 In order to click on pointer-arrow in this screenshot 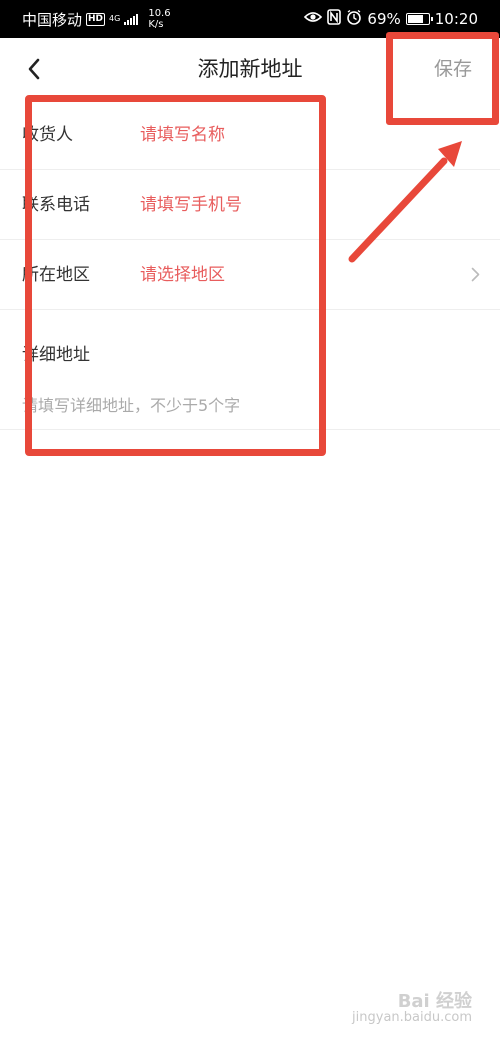, I will do `click(405, 202)`.